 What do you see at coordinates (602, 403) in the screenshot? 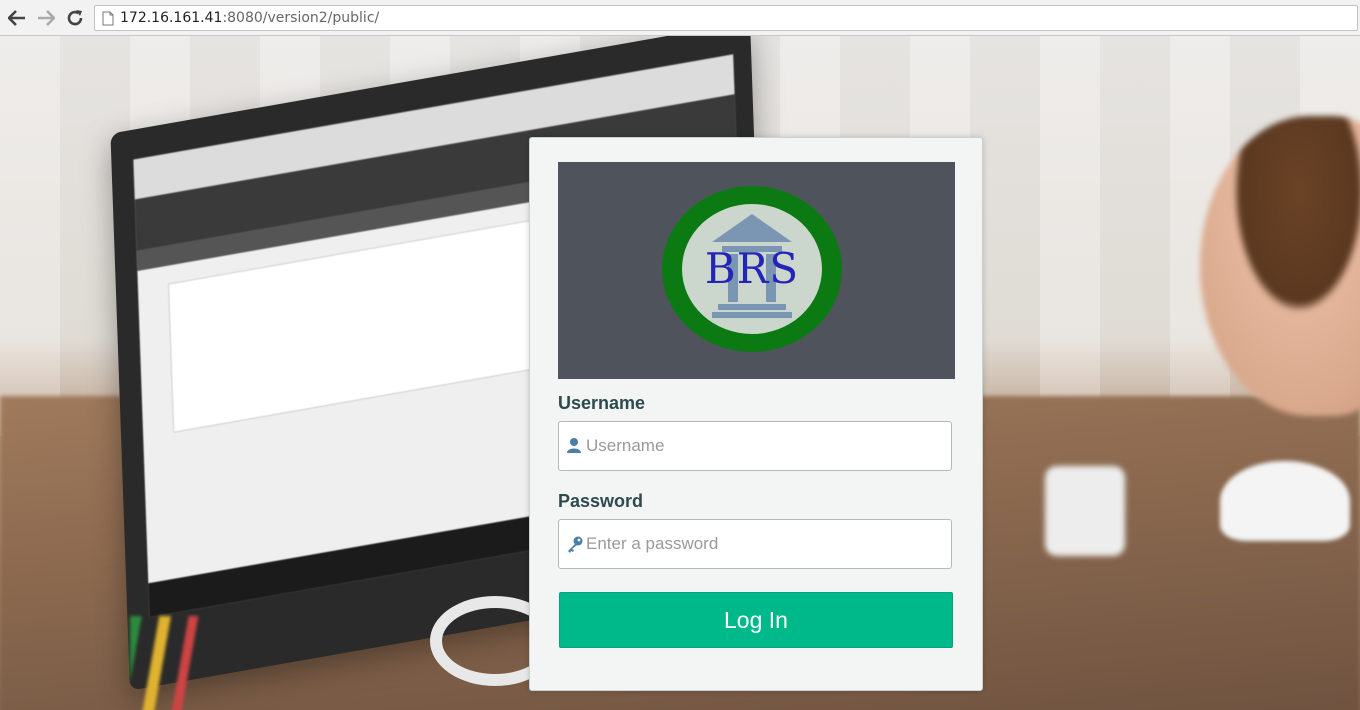
I see `username-label: Username` at bounding box center [602, 403].